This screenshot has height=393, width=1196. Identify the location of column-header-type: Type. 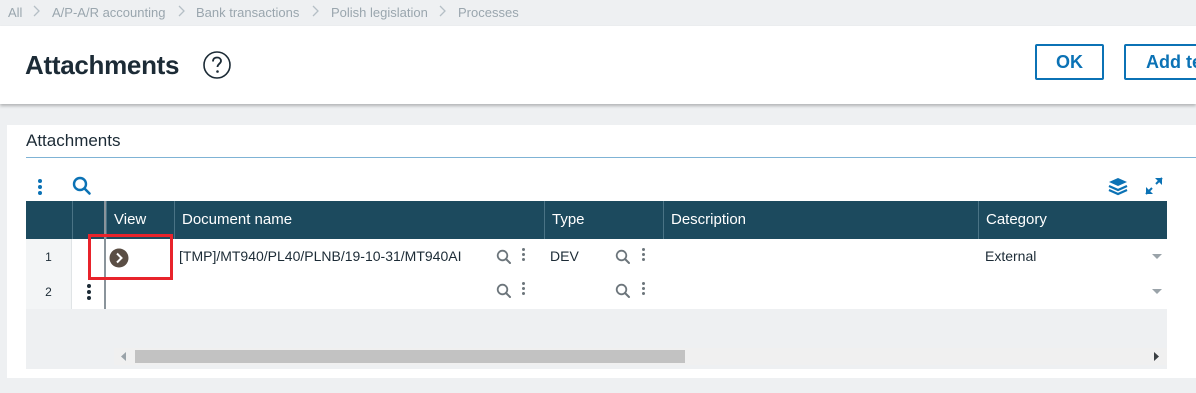
(603, 220).